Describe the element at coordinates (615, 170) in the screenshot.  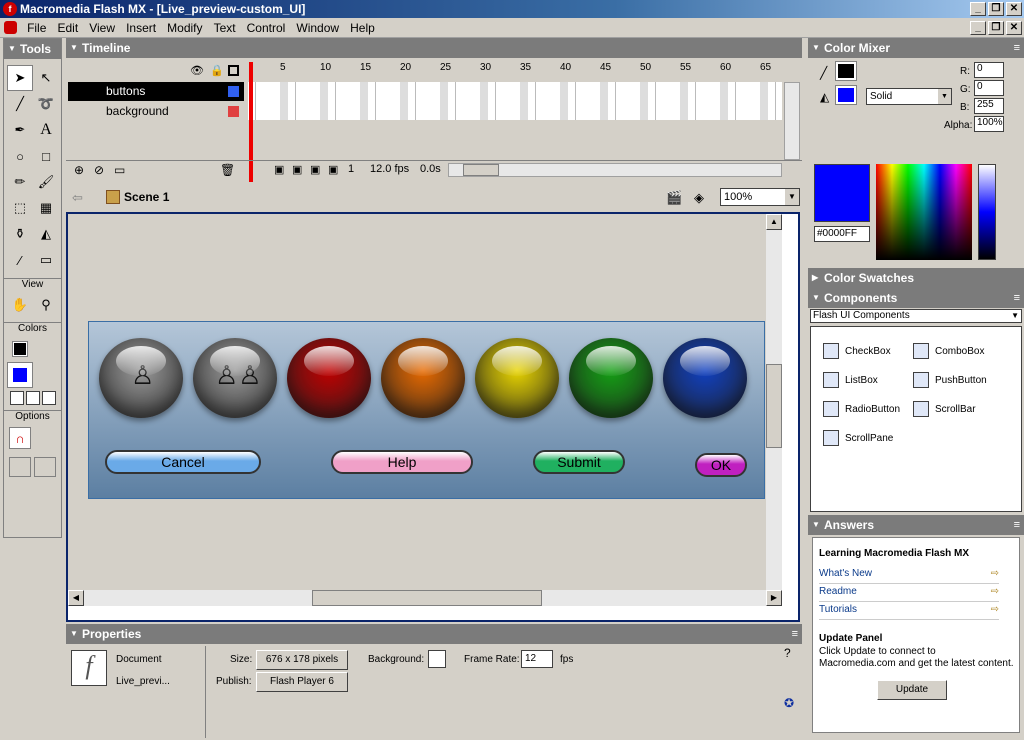
I see `timeline-hscroll` at that location.